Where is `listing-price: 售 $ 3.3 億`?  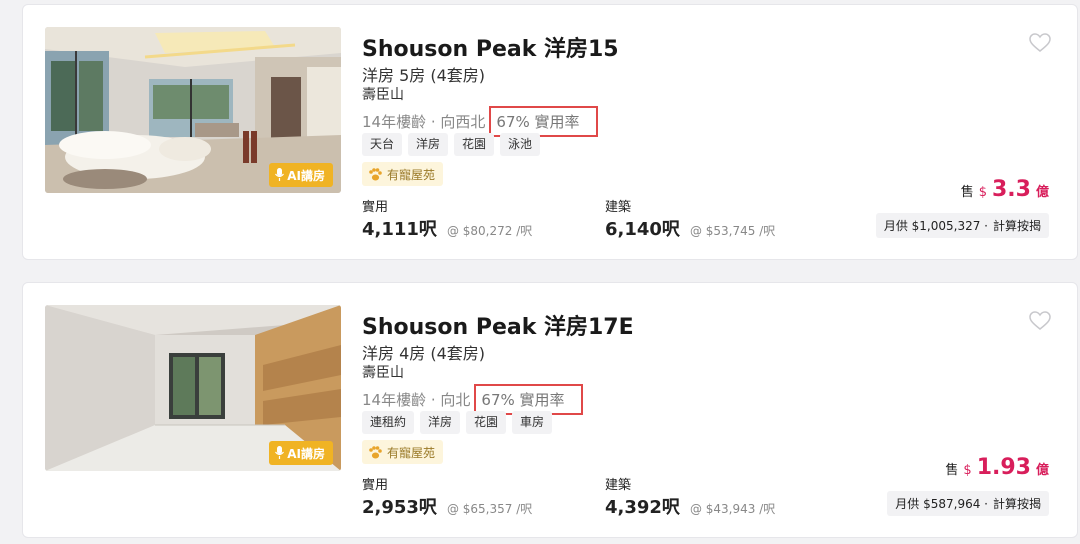
listing-price: 售 $ 3.3 億 is located at coordinates (1005, 189).